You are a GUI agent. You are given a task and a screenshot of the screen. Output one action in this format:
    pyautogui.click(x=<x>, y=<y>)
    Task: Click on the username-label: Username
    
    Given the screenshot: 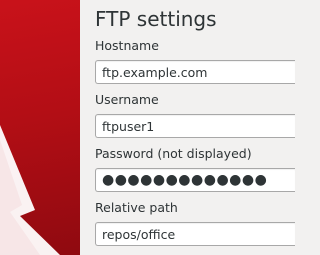 What is the action you would take?
    pyautogui.click(x=127, y=99)
    